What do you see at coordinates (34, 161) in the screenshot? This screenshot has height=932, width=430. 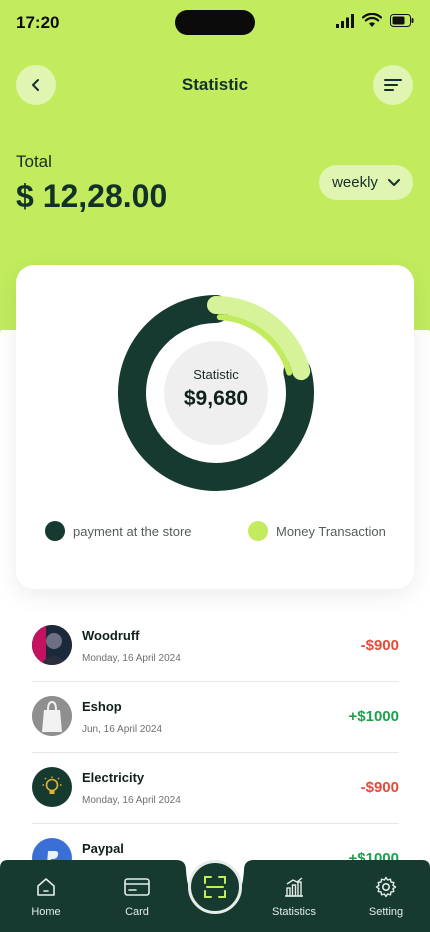 I see `total-label: Total` at bounding box center [34, 161].